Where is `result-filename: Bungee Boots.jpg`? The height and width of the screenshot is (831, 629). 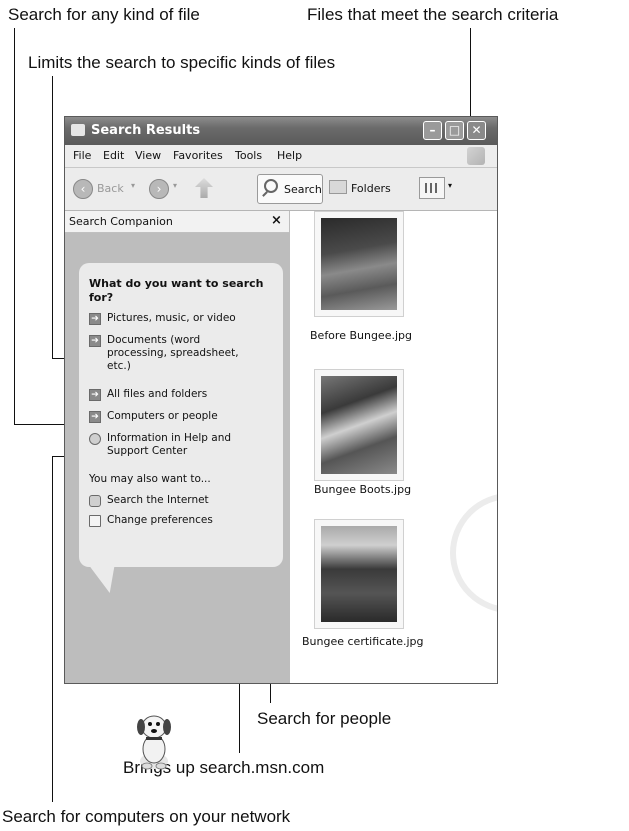
result-filename: Bungee Boots.jpg is located at coordinates (362, 489).